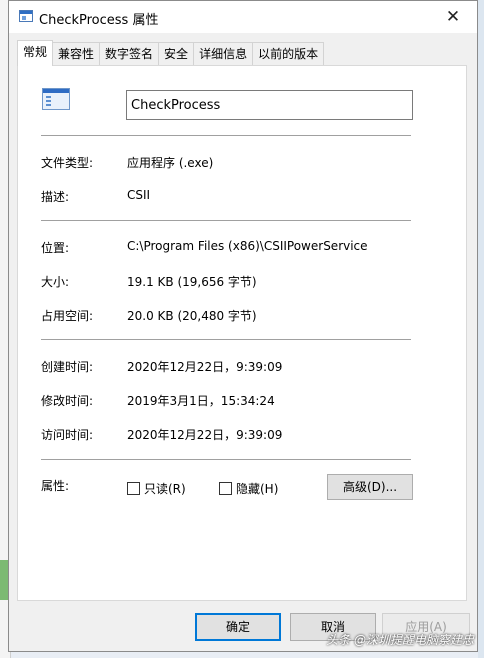 This screenshot has height=658, width=484. I want to click on application-file-icon, so click(56, 99).